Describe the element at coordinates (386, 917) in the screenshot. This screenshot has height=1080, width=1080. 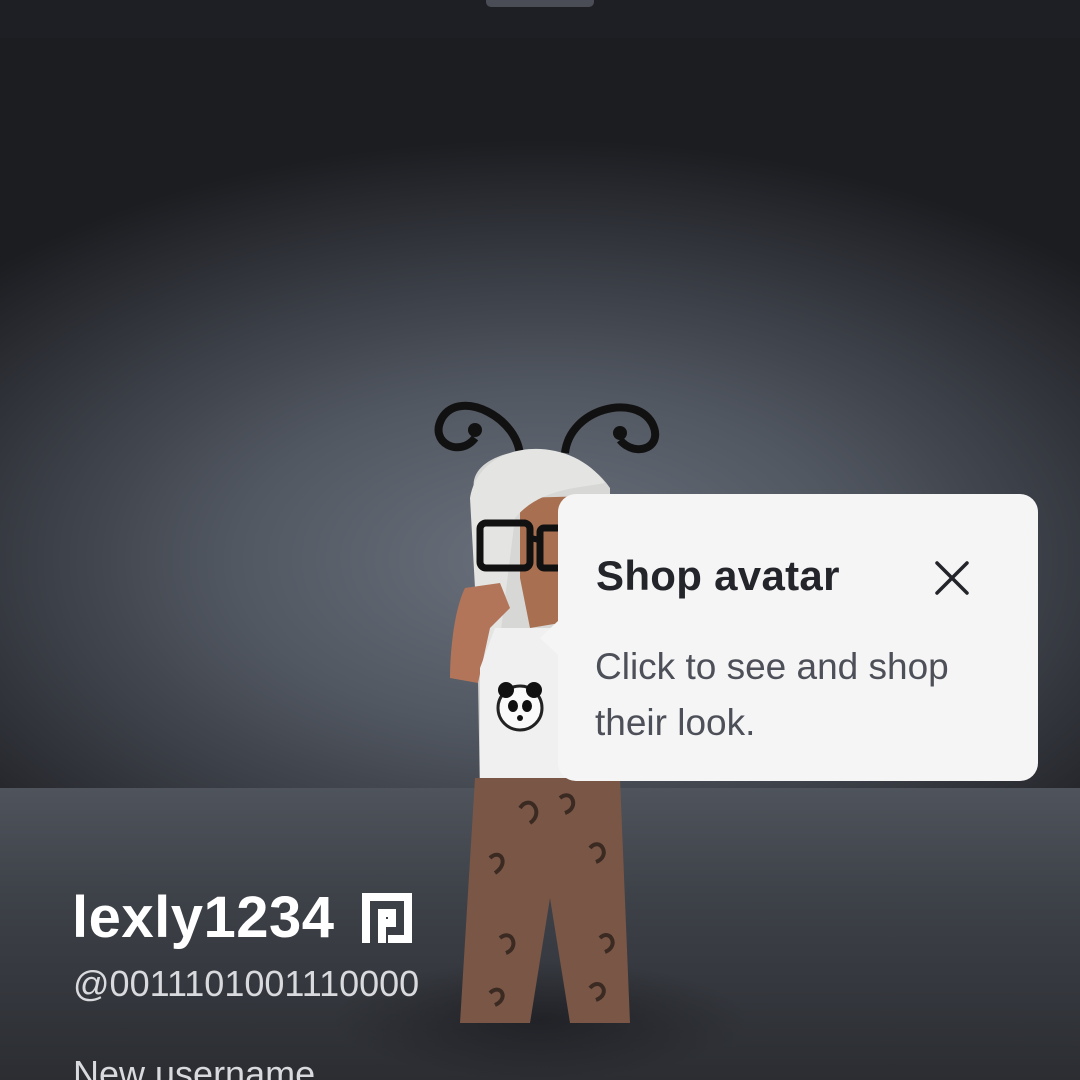
I see `premium-icon` at that location.